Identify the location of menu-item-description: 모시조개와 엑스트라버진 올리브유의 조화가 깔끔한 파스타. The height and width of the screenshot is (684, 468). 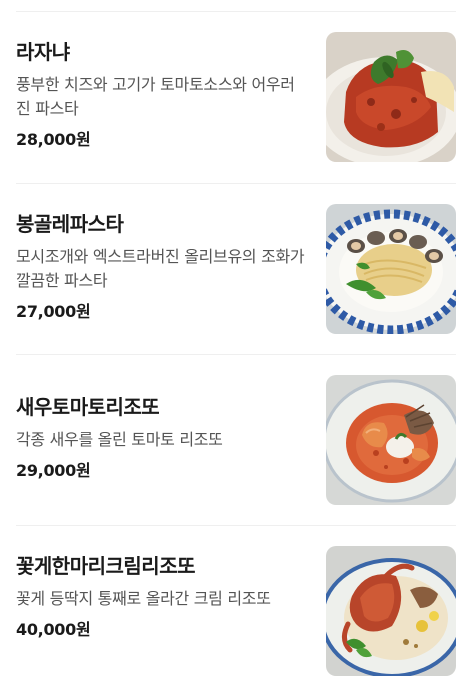
(160, 268).